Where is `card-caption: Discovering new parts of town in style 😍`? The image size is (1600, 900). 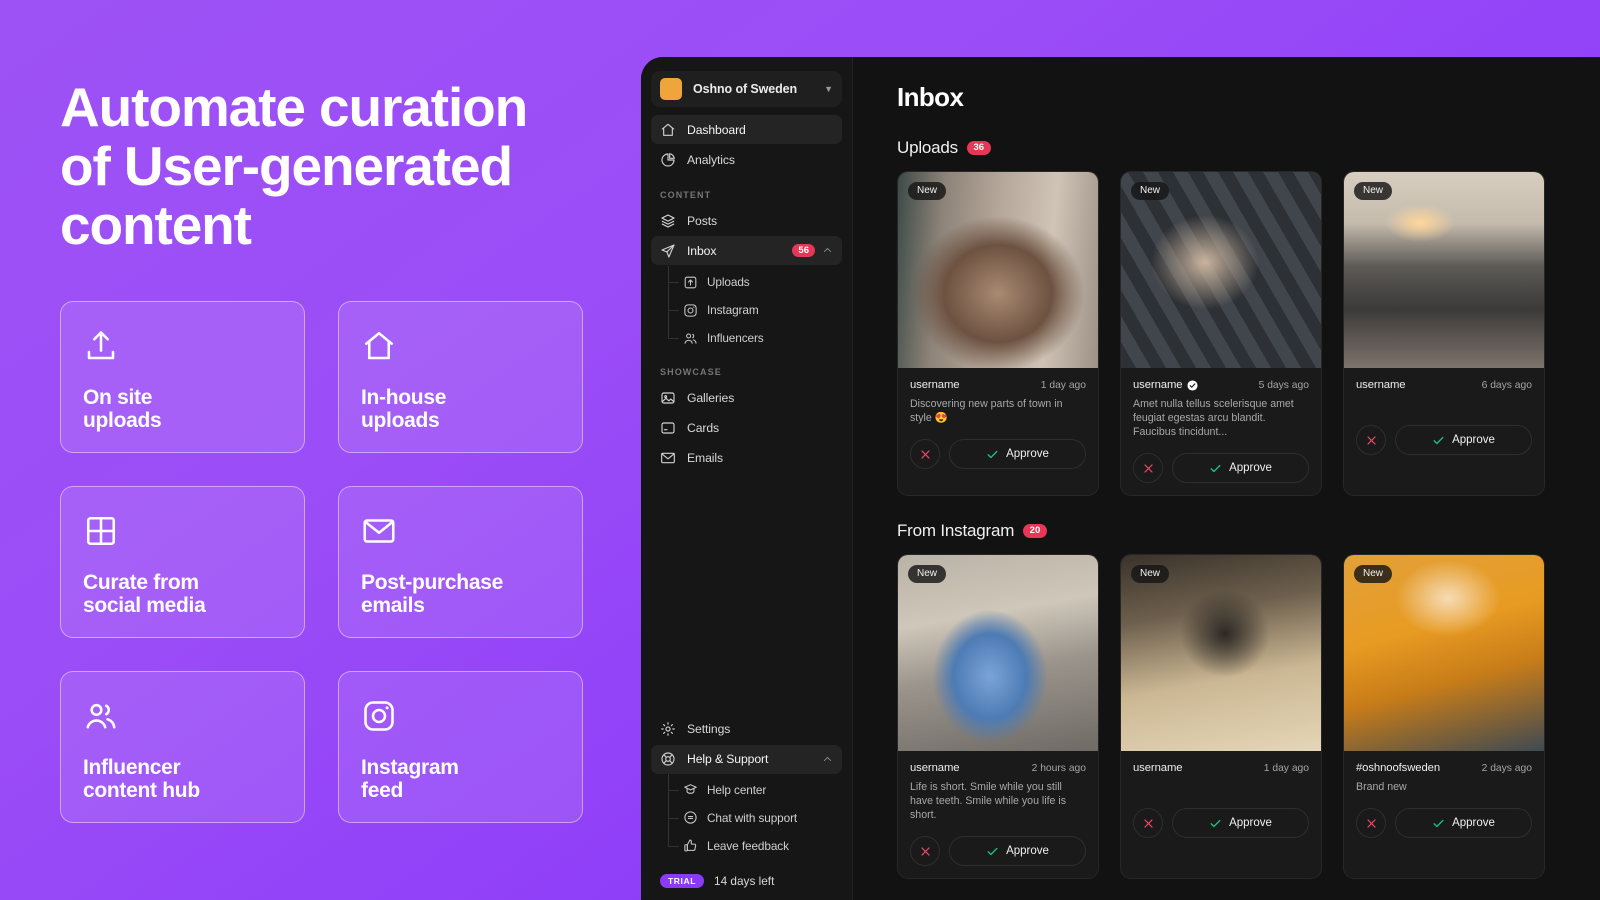
card-caption: Discovering new parts of town in style 😍 is located at coordinates (986, 411).